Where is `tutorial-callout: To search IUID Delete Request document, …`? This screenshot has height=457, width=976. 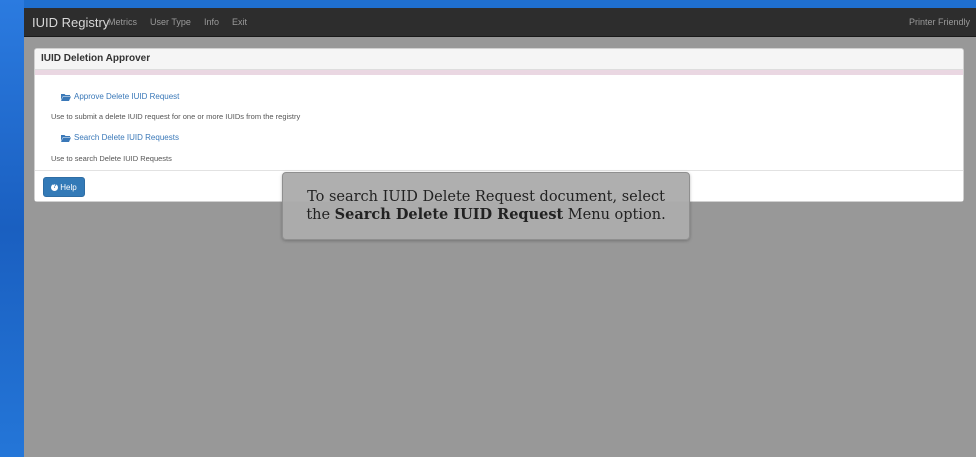 tutorial-callout: To search IUID Delete Request document, … is located at coordinates (486, 206).